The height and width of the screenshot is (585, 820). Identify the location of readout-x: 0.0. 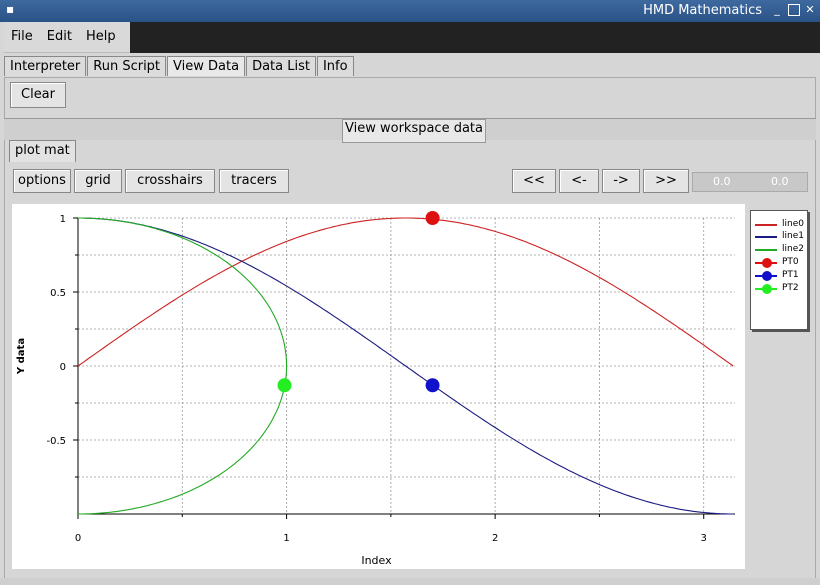
(722, 181).